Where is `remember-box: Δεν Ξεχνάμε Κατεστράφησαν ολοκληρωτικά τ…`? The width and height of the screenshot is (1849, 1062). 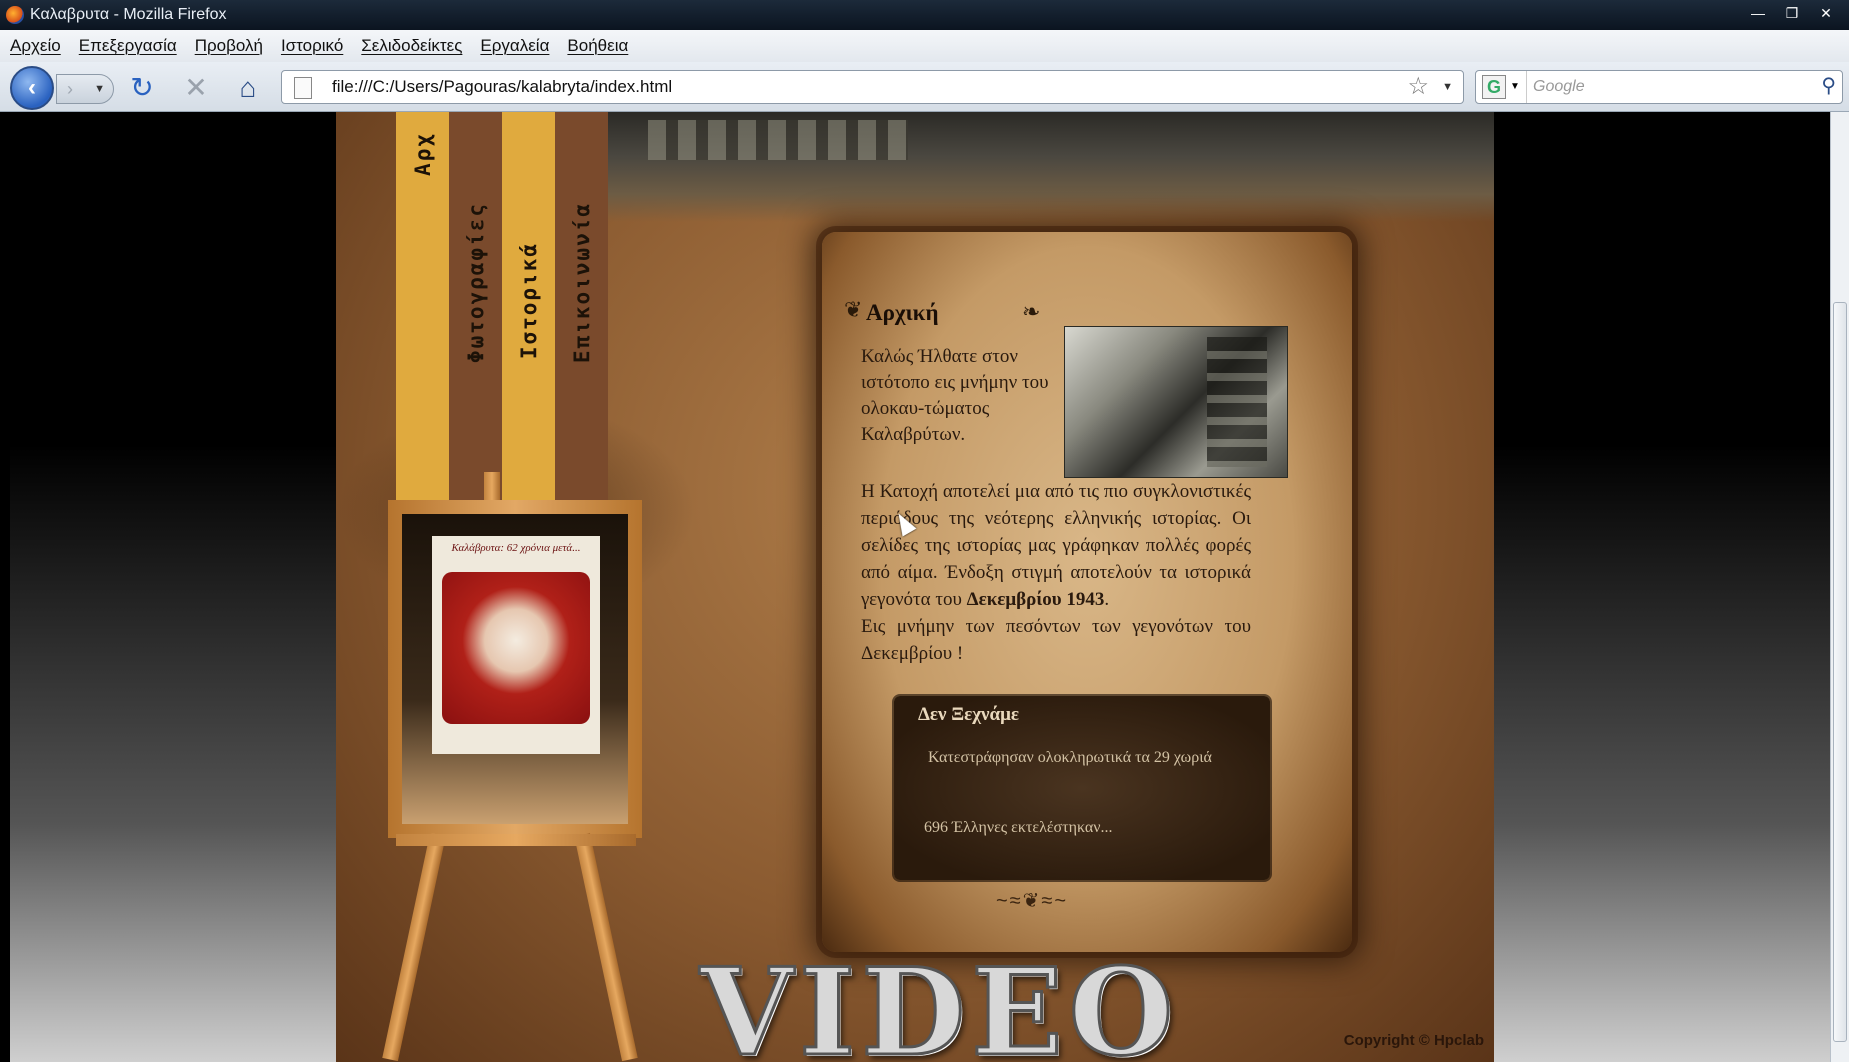 remember-box: Δεν Ξεχνάμε Κατεστράφησαν ολοκληρωτικά τ… is located at coordinates (1082, 788).